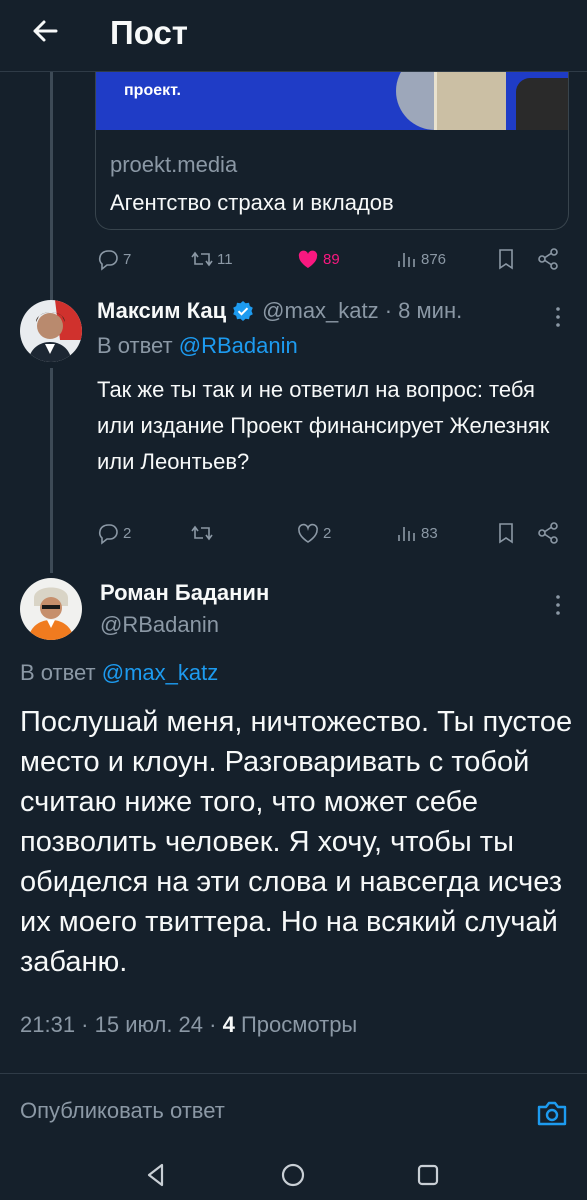 This screenshot has height=1200, width=587. I want to click on views-button: 83, so click(415, 533).